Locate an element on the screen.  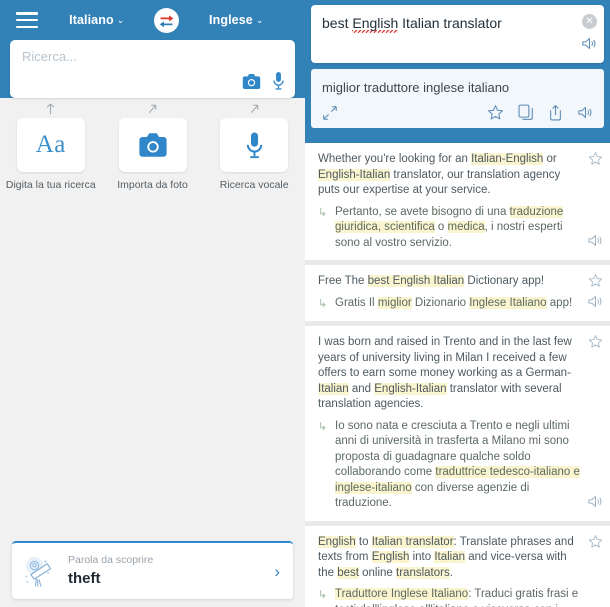
voice-search-tile is located at coordinates (254, 145).